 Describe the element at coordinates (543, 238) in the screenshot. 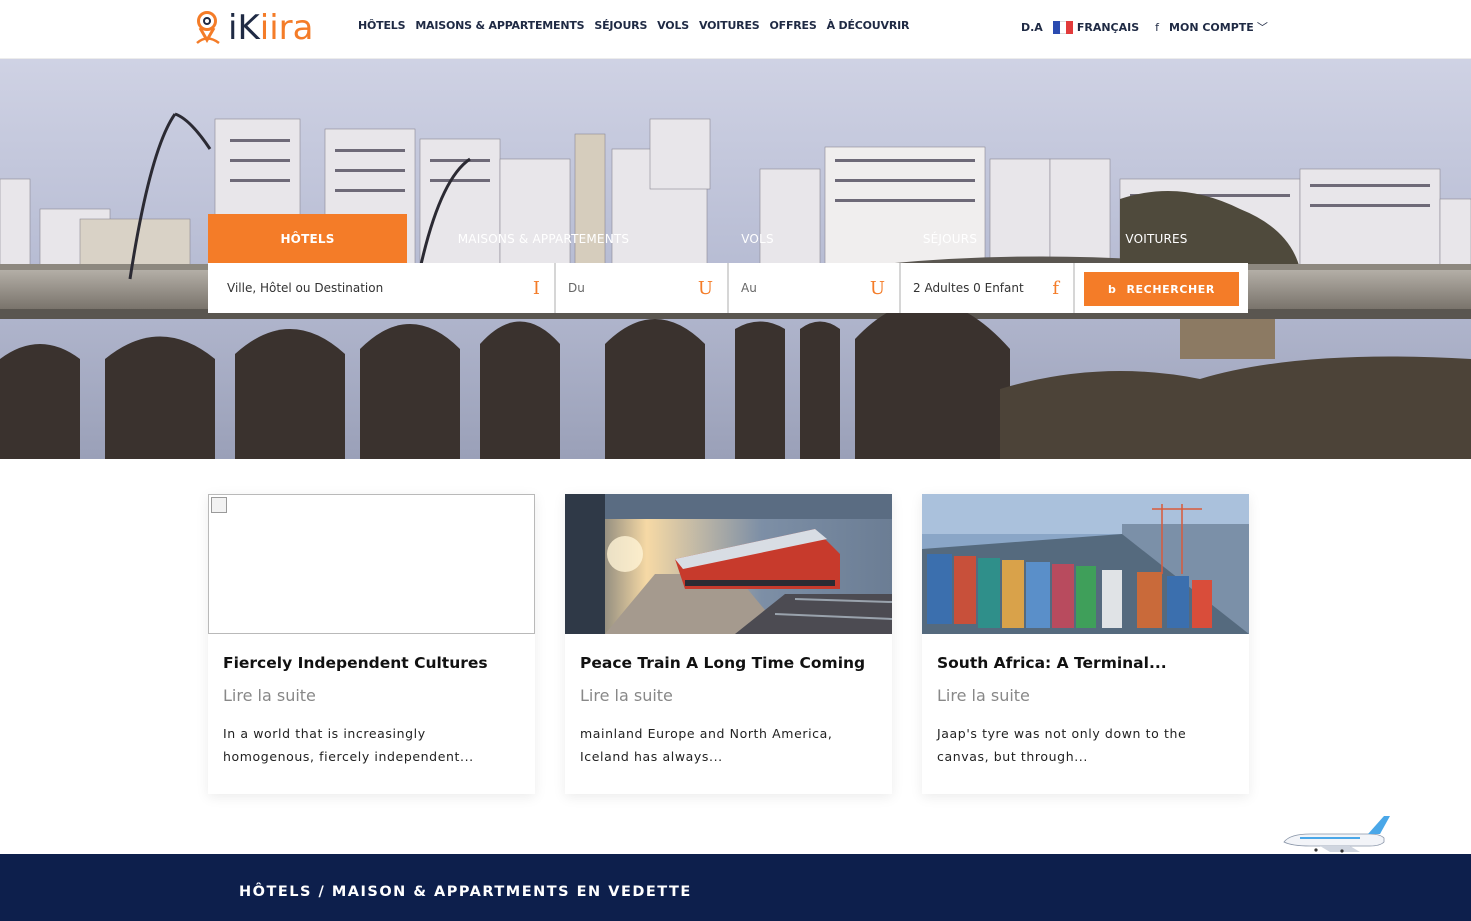

I see `tab-maisons-appartements: MAISONS & APPARTEMENTS` at that location.